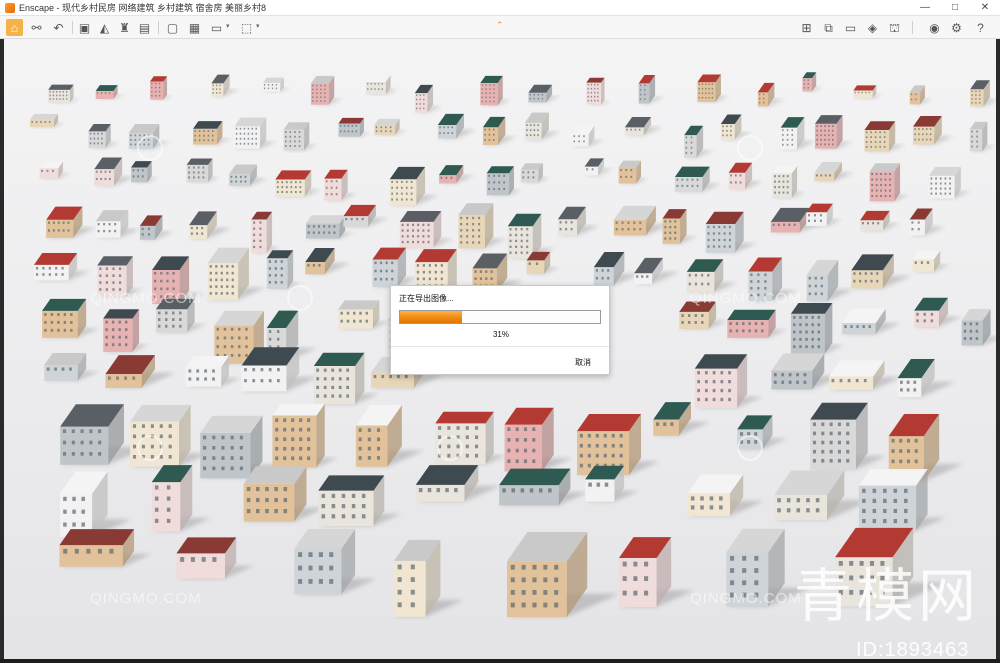  Describe the element at coordinates (806, 27) in the screenshot. I see `map-icon: ⊞` at that location.